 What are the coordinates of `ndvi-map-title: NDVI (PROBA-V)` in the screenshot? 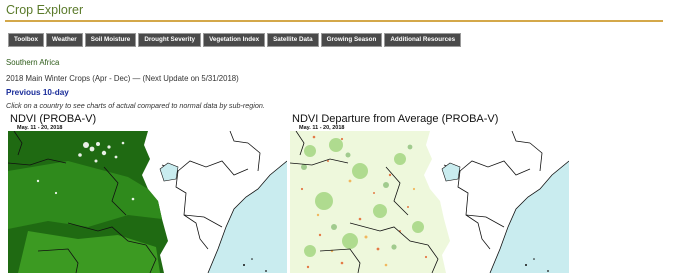 It's located at (53, 119).